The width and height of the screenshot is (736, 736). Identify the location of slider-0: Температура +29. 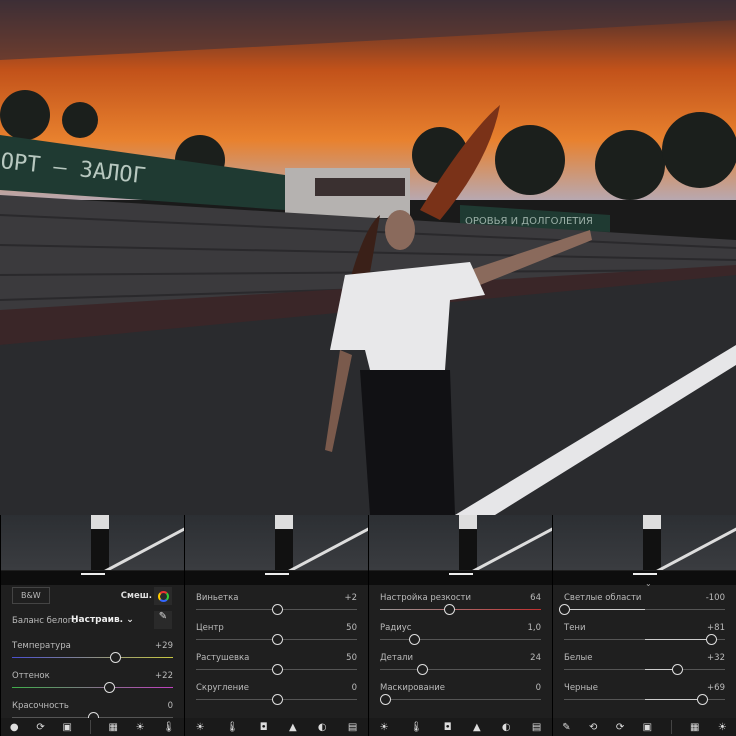
(92, 656).